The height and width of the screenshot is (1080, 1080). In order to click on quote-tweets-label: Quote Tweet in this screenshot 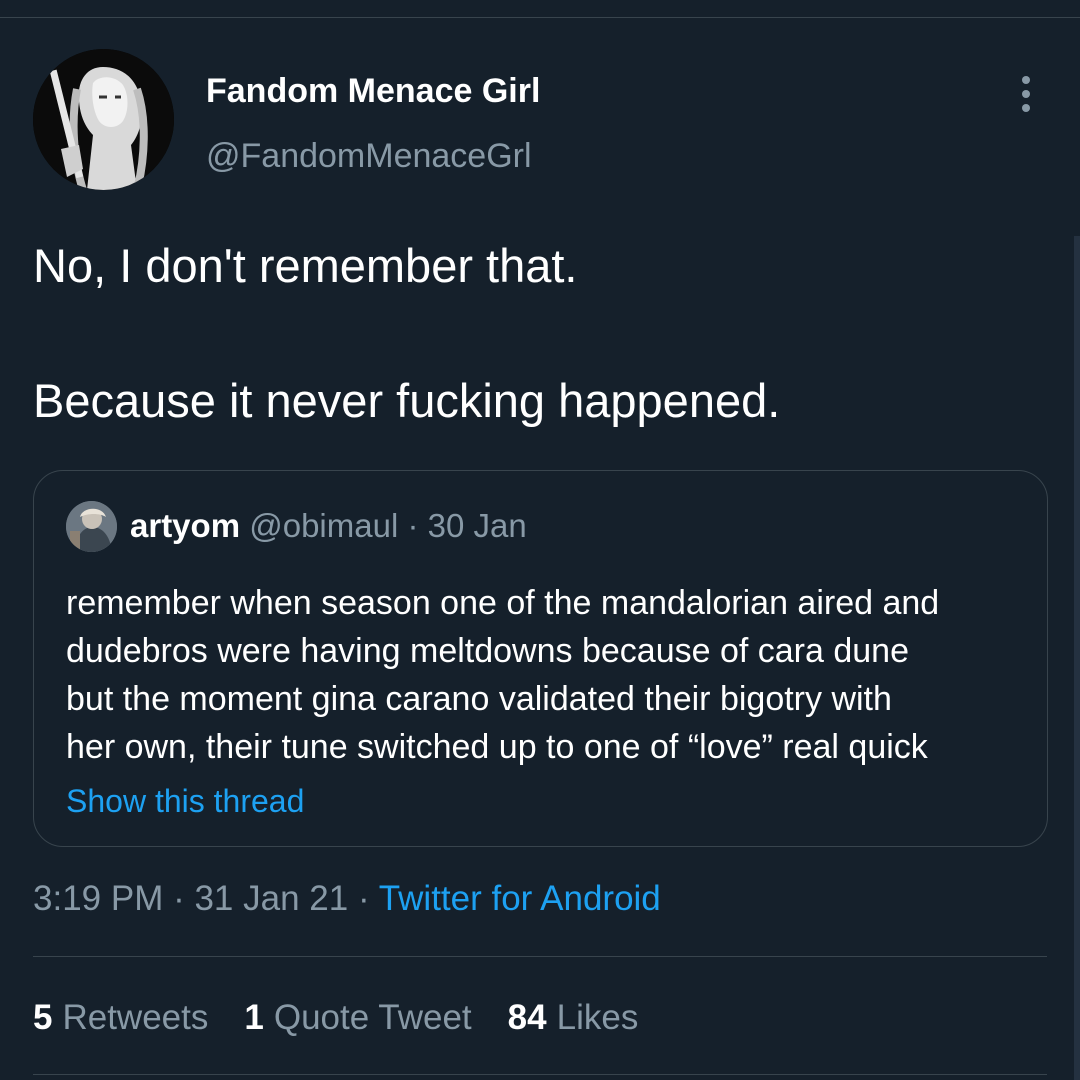, I will do `click(372, 1017)`.